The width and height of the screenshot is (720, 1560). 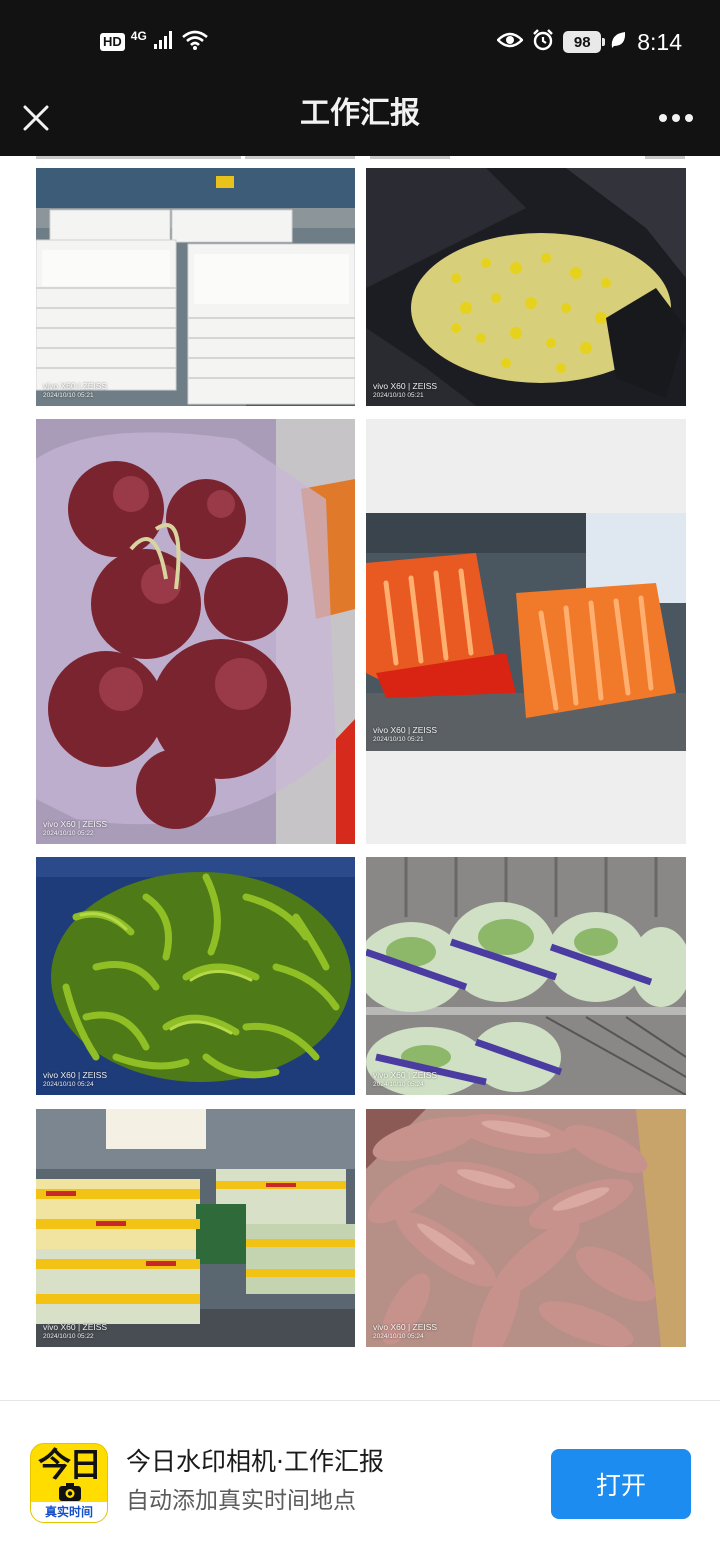 I want to click on photo-wrapped-bundles: vivo X60 | ZEISS 2024/10/10 05:22, so click(x=195, y=1228).